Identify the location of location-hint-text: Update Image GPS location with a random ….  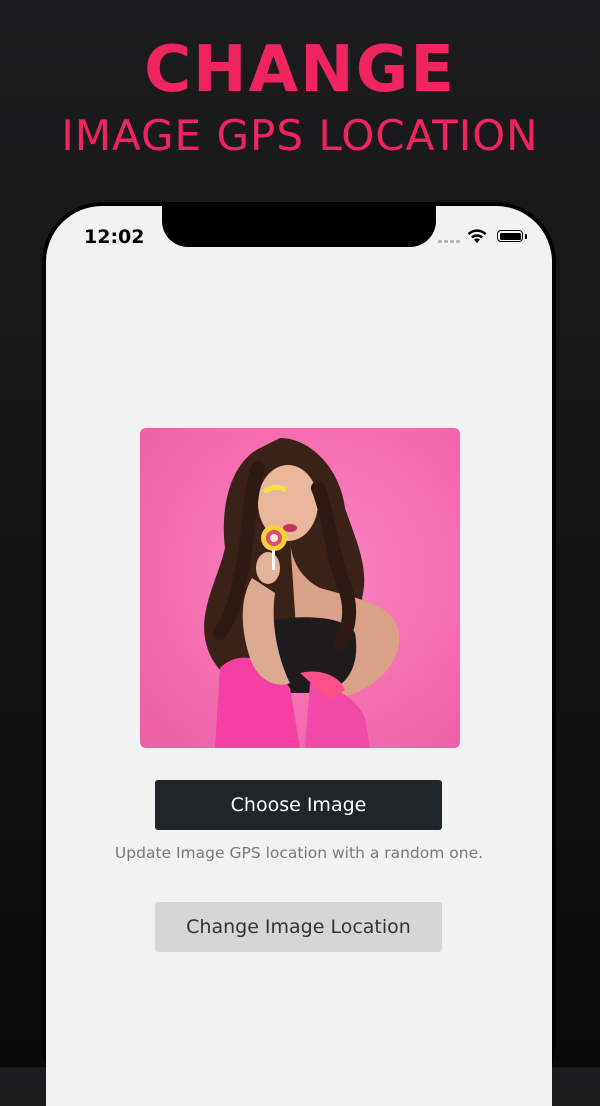
(299, 853).